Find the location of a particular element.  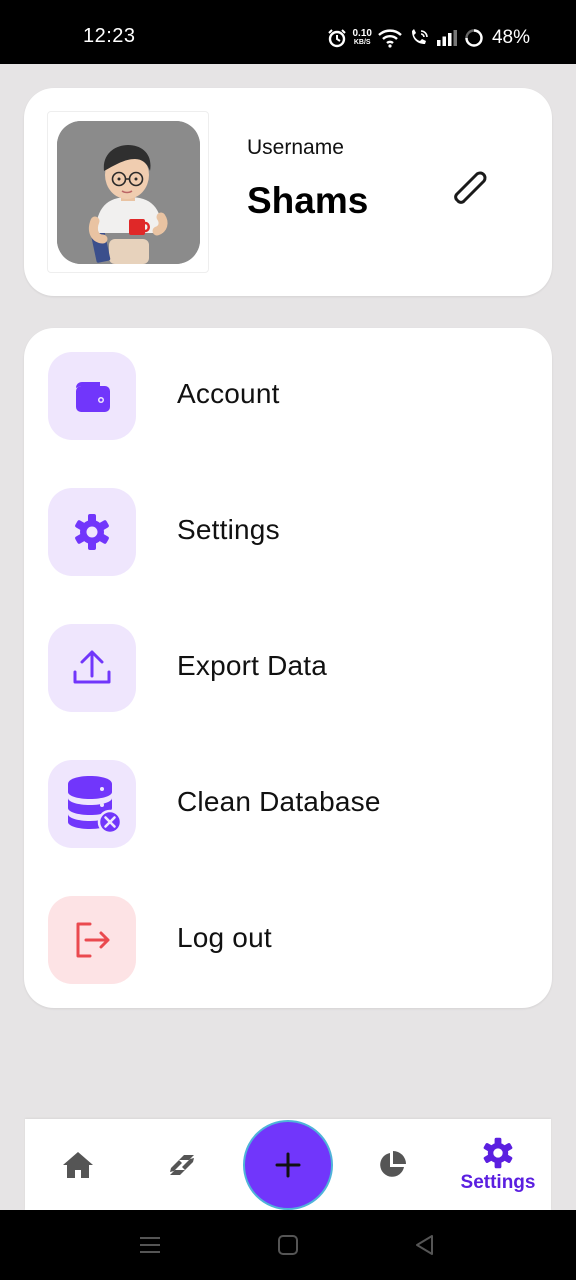

menu-item-clean-database: Clean Database is located at coordinates (288, 804).